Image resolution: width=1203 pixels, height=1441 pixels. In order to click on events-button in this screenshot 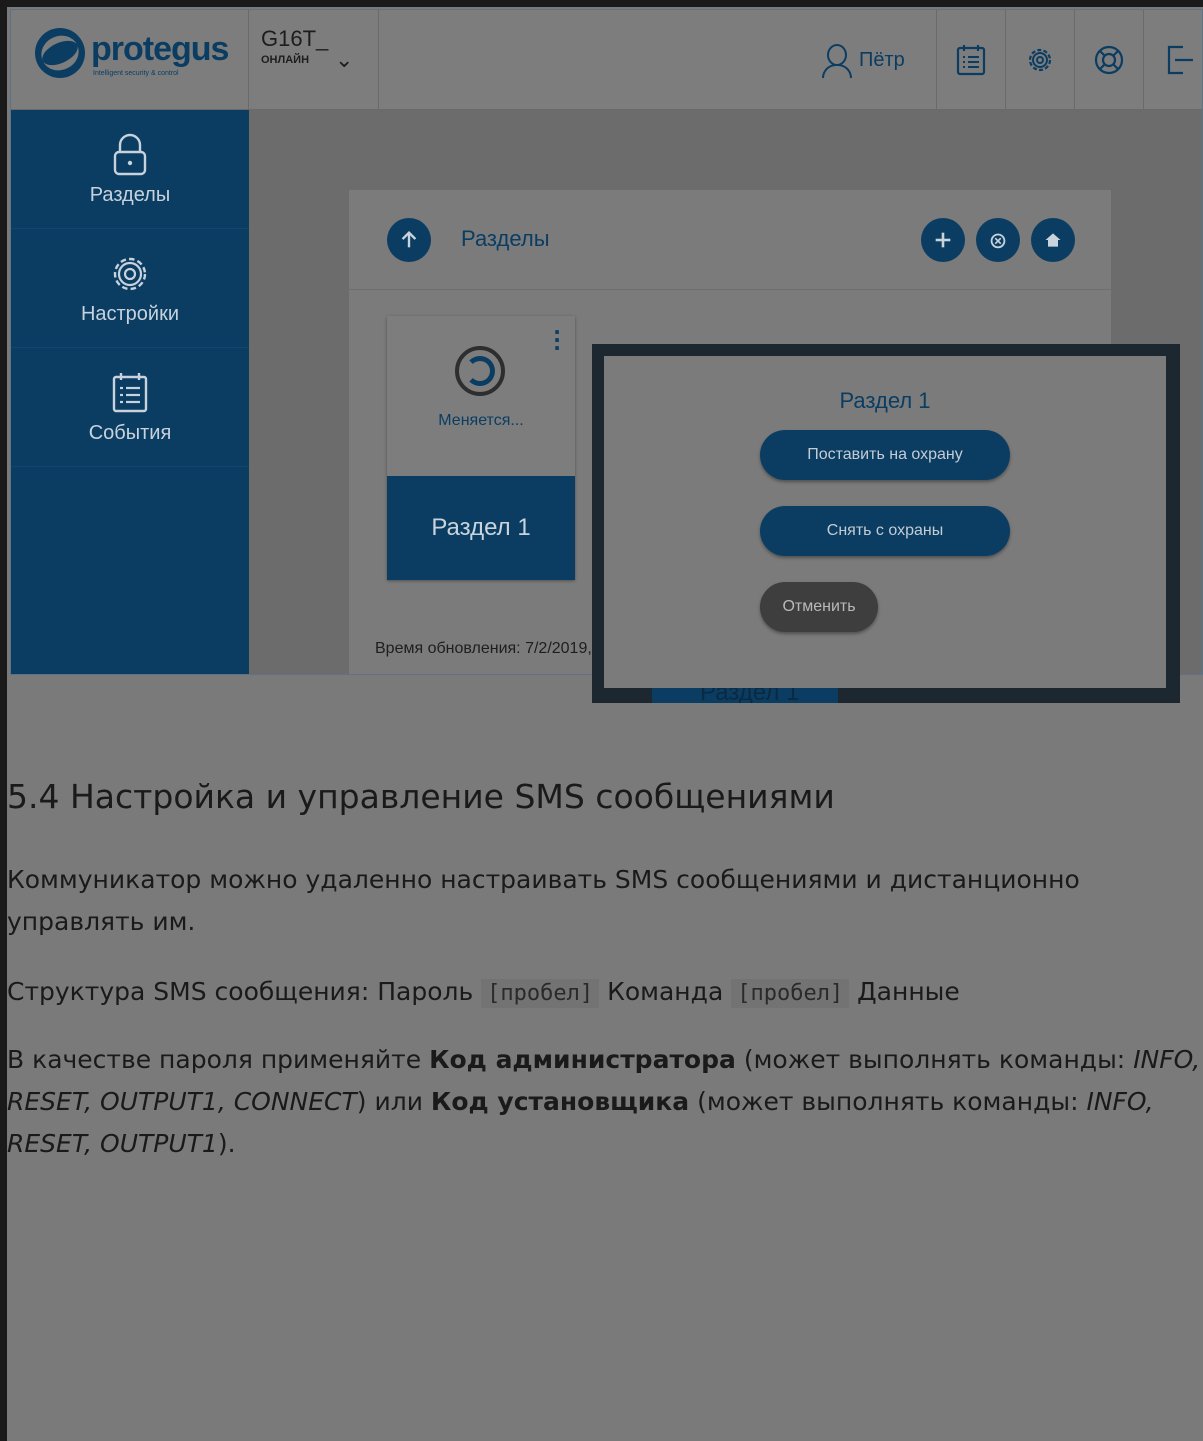, I will do `click(970, 60)`.